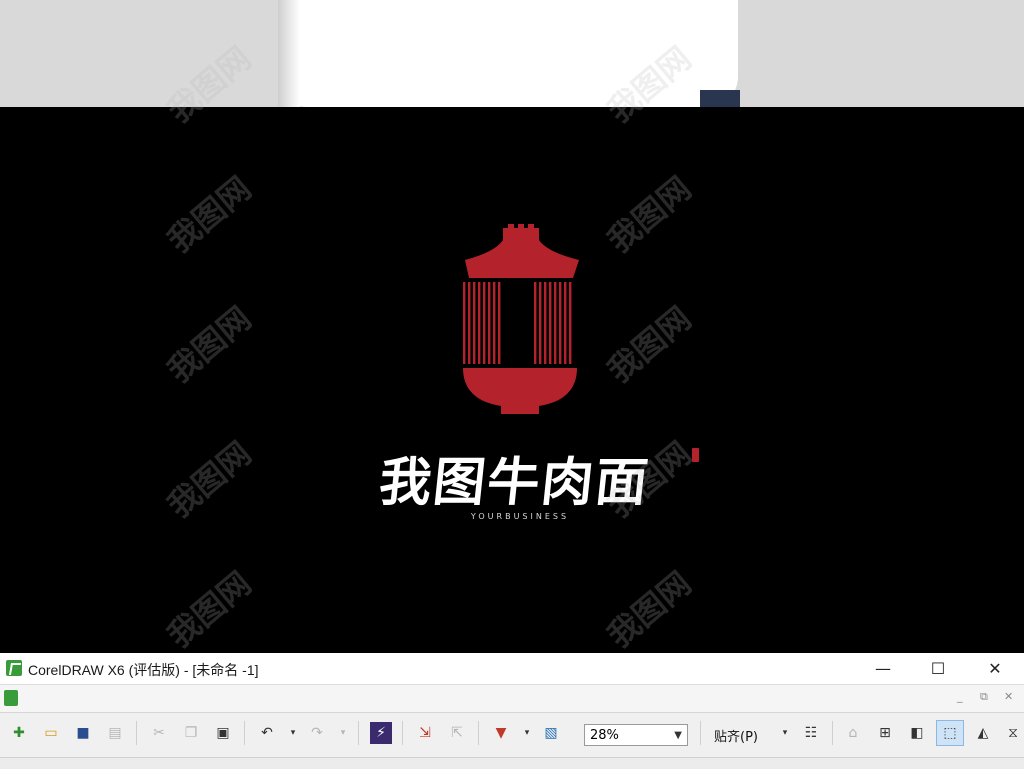  I want to click on print-icon: ▤, so click(115, 733).